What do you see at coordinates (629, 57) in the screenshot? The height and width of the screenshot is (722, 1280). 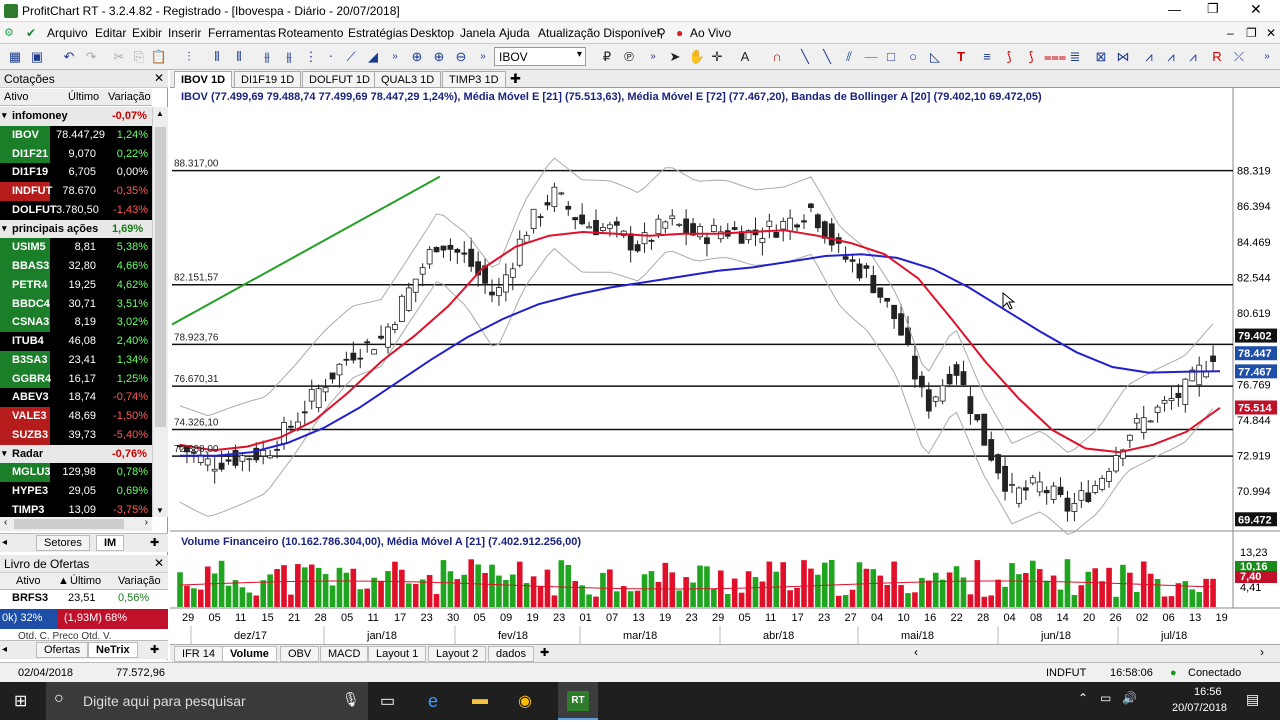 I see `pf-icon: ℗` at bounding box center [629, 57].